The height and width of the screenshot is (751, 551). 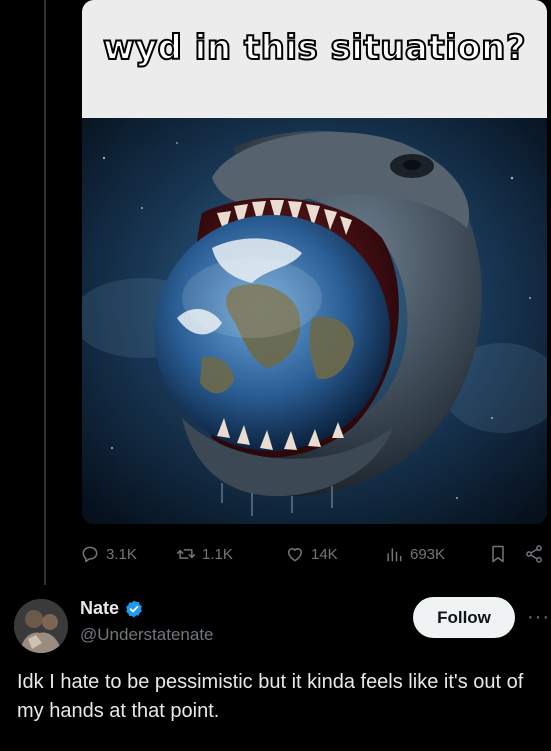 I want to click on like-button: 14K, so click(x=311, y=554).